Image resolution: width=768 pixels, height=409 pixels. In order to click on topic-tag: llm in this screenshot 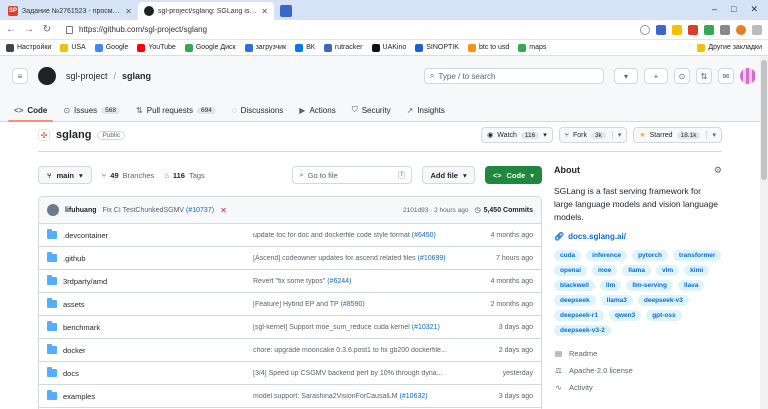, I will do `click(610, 285)`.